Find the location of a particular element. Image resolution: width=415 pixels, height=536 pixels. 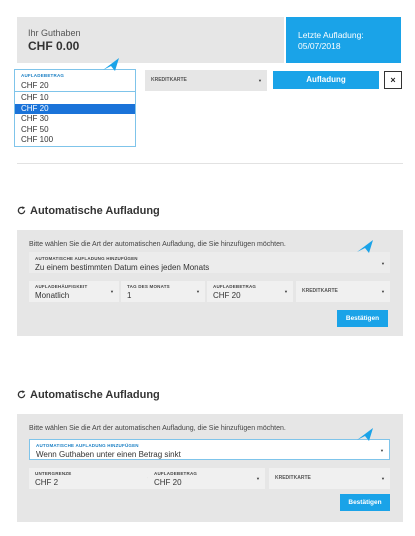

last-topup-label: Letzte Aufladung: is located at coordinates (331, 35).